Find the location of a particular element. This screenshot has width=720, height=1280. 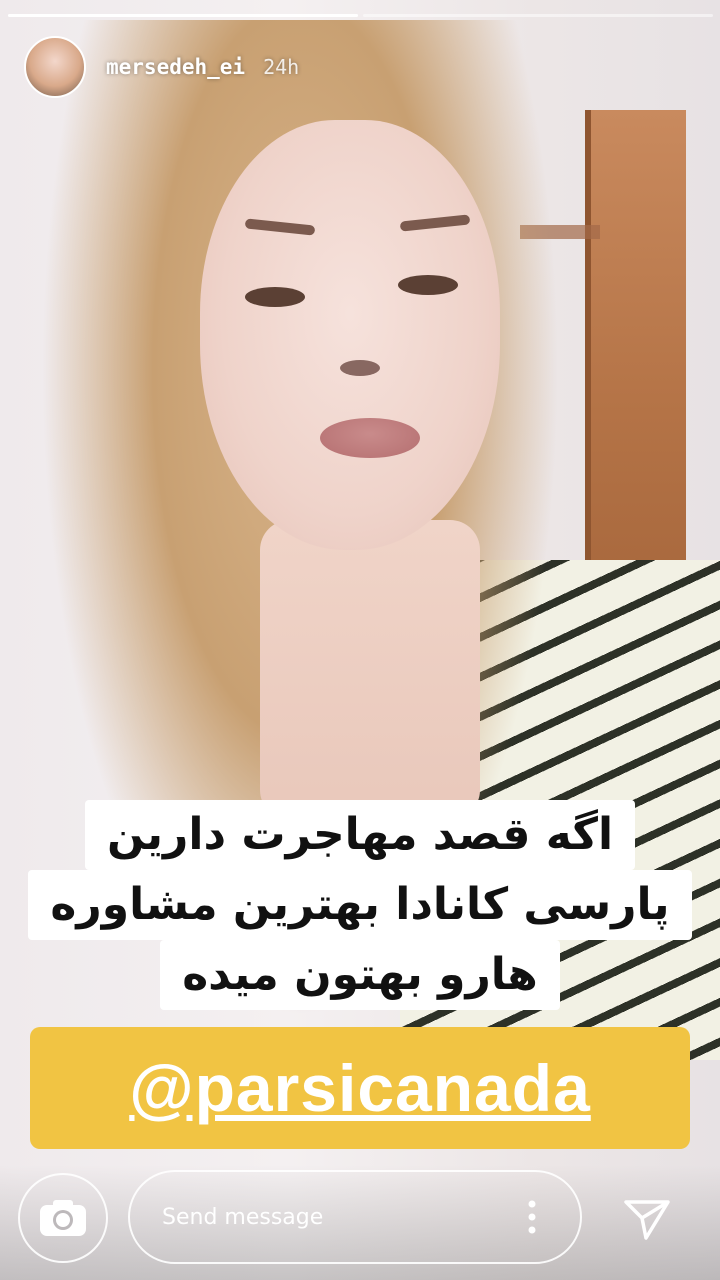

caption-line-1: اگه قصد مهاجرت دارین is located at coordinates (360, 835).